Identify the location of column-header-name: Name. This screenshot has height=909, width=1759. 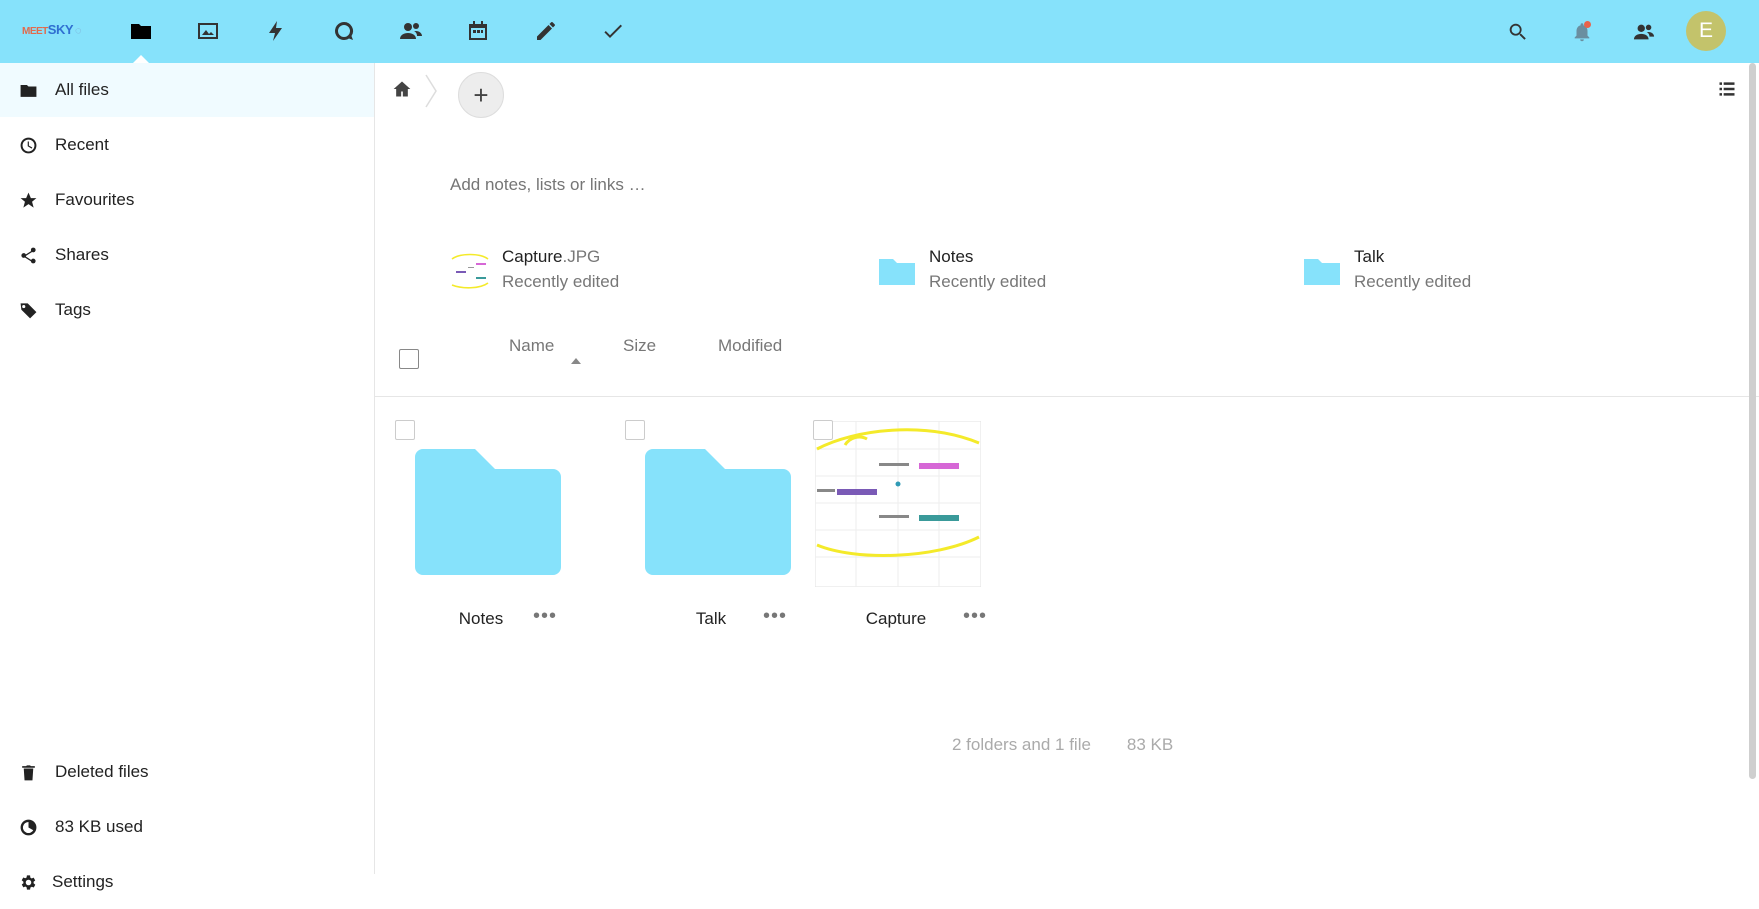
(531, 346).